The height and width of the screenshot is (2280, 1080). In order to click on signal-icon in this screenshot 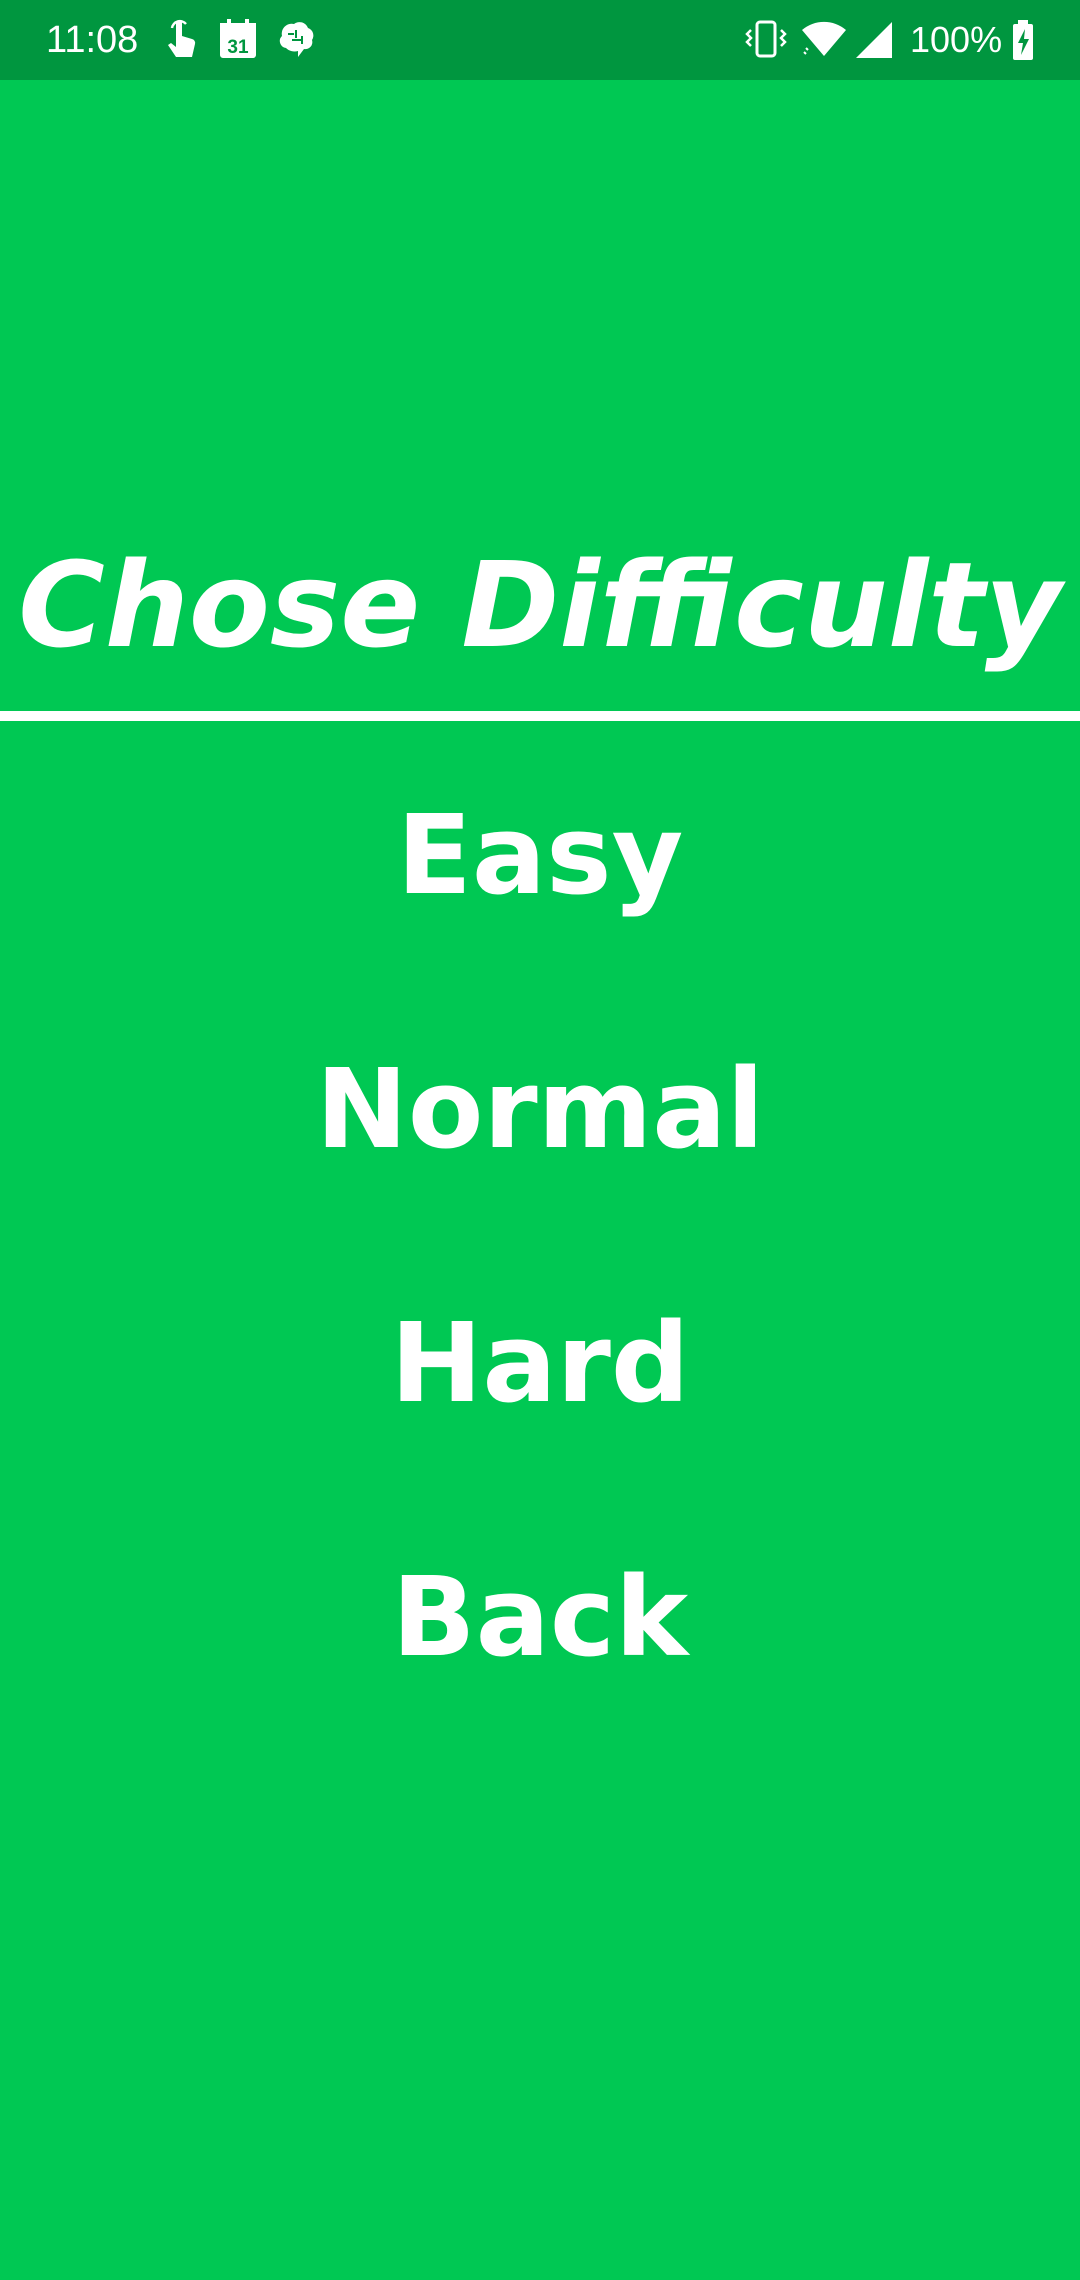, I will do `click(876, 40)`.